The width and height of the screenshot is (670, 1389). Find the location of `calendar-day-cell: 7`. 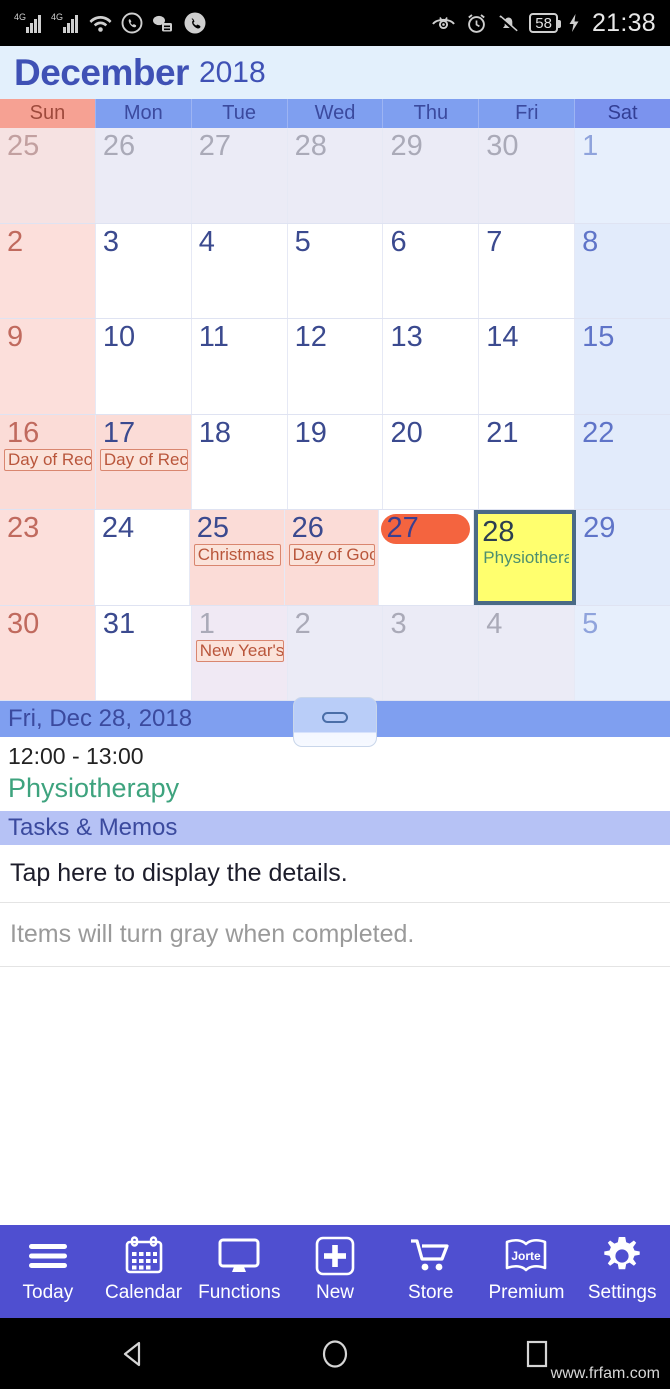

calendar-day-cell: 7 is located at coordinates (527, 270).